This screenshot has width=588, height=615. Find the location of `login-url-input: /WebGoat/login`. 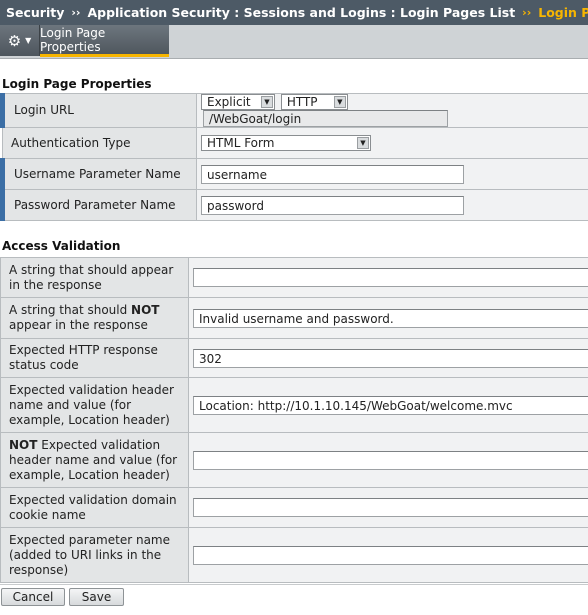

login-url-input: /WebGoat/login is located at coordinates (325, 118).